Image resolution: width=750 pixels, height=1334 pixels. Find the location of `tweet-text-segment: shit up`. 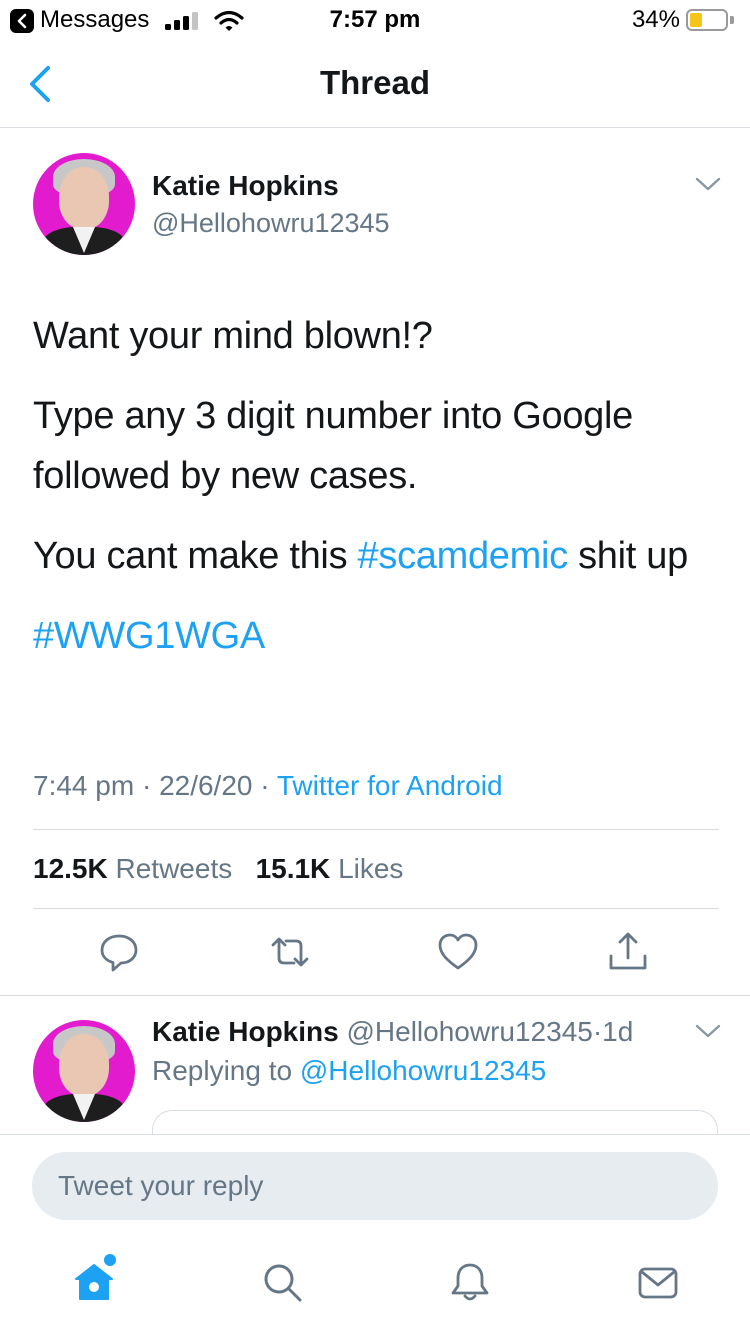

tweet-text-segment: shit up is located at coordinates (627, 556).